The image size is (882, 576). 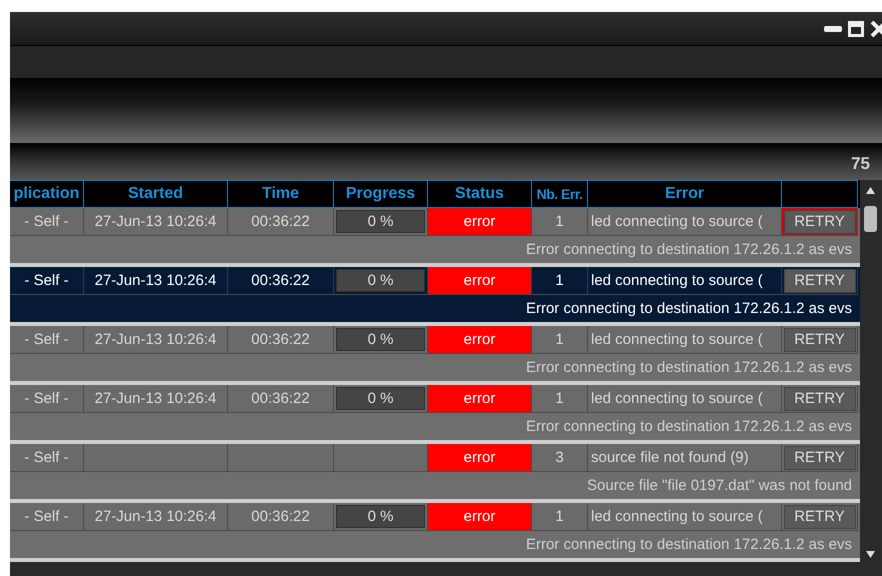 I want to click on job-count: 75, so click(x=860, y=164).